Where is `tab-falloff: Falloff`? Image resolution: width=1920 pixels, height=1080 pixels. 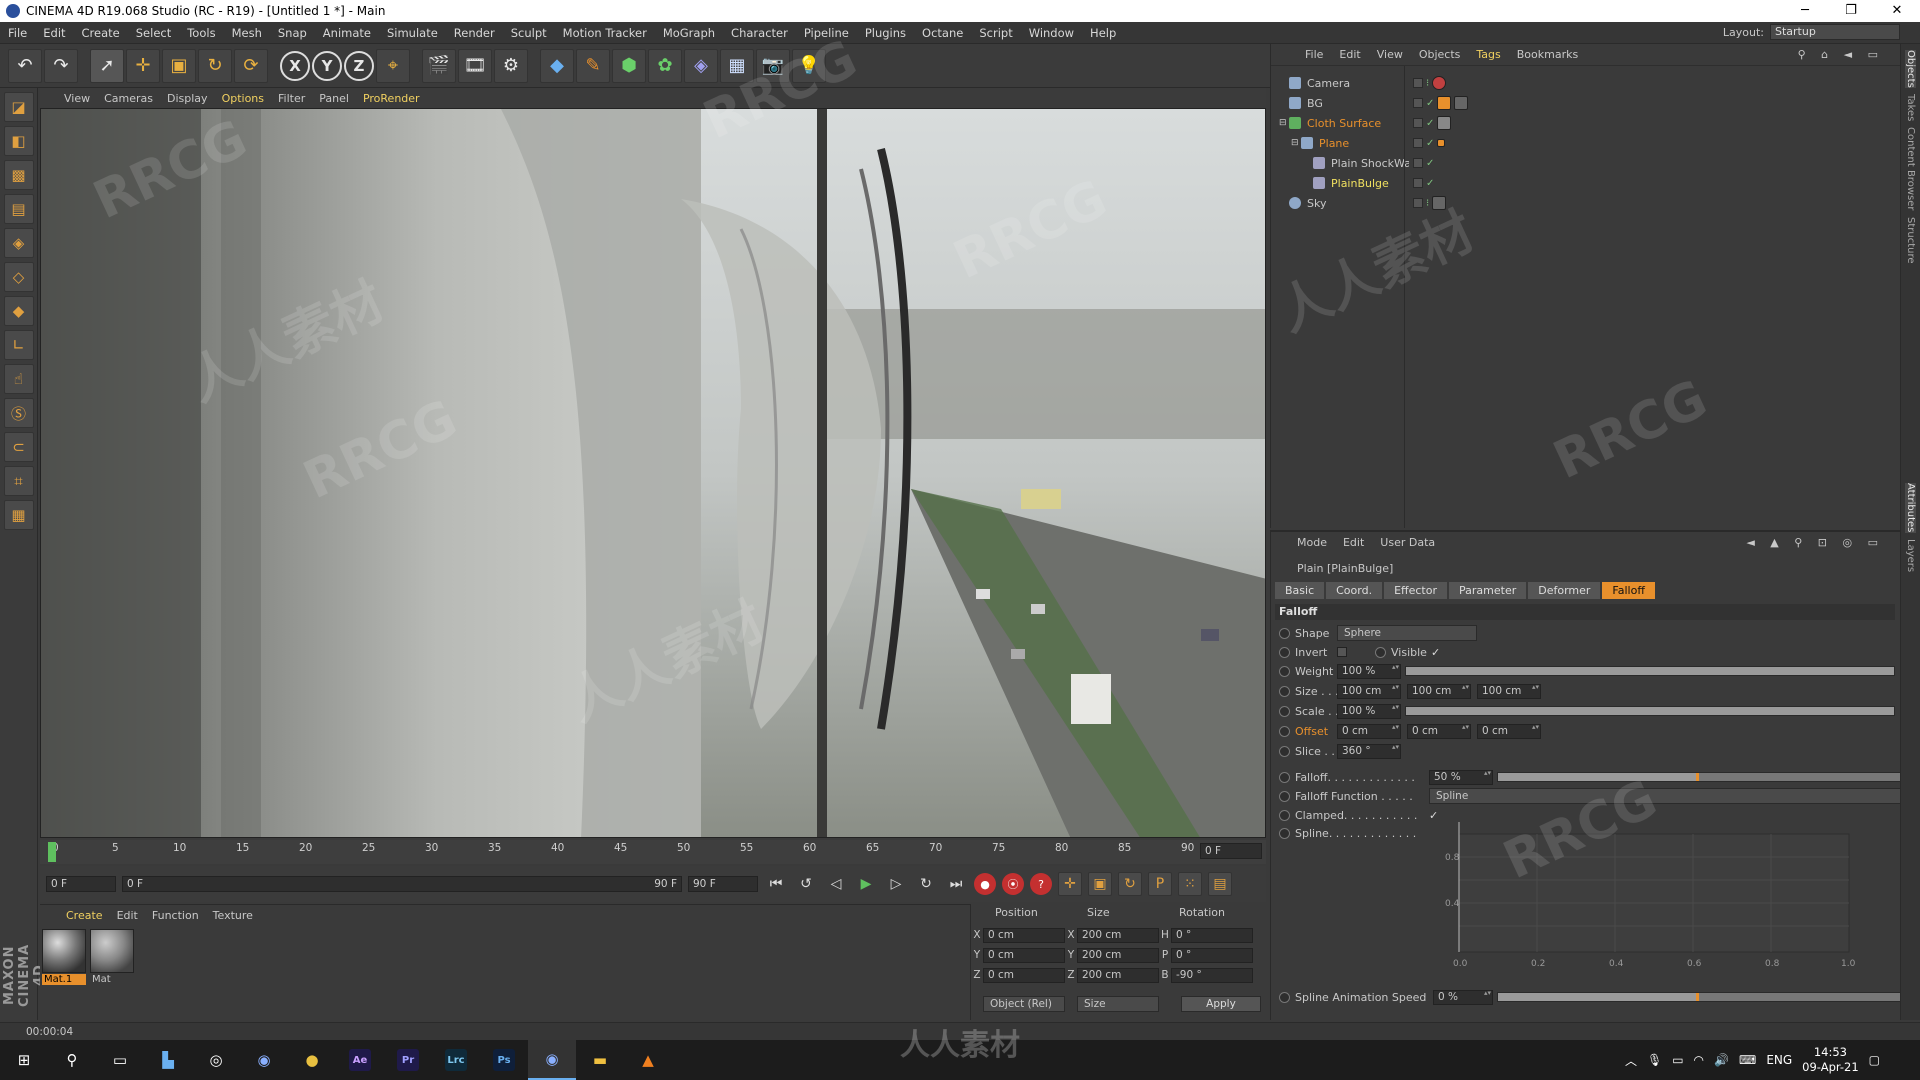 tab-falloff: Falloff is located at coordinates (1628, 590).